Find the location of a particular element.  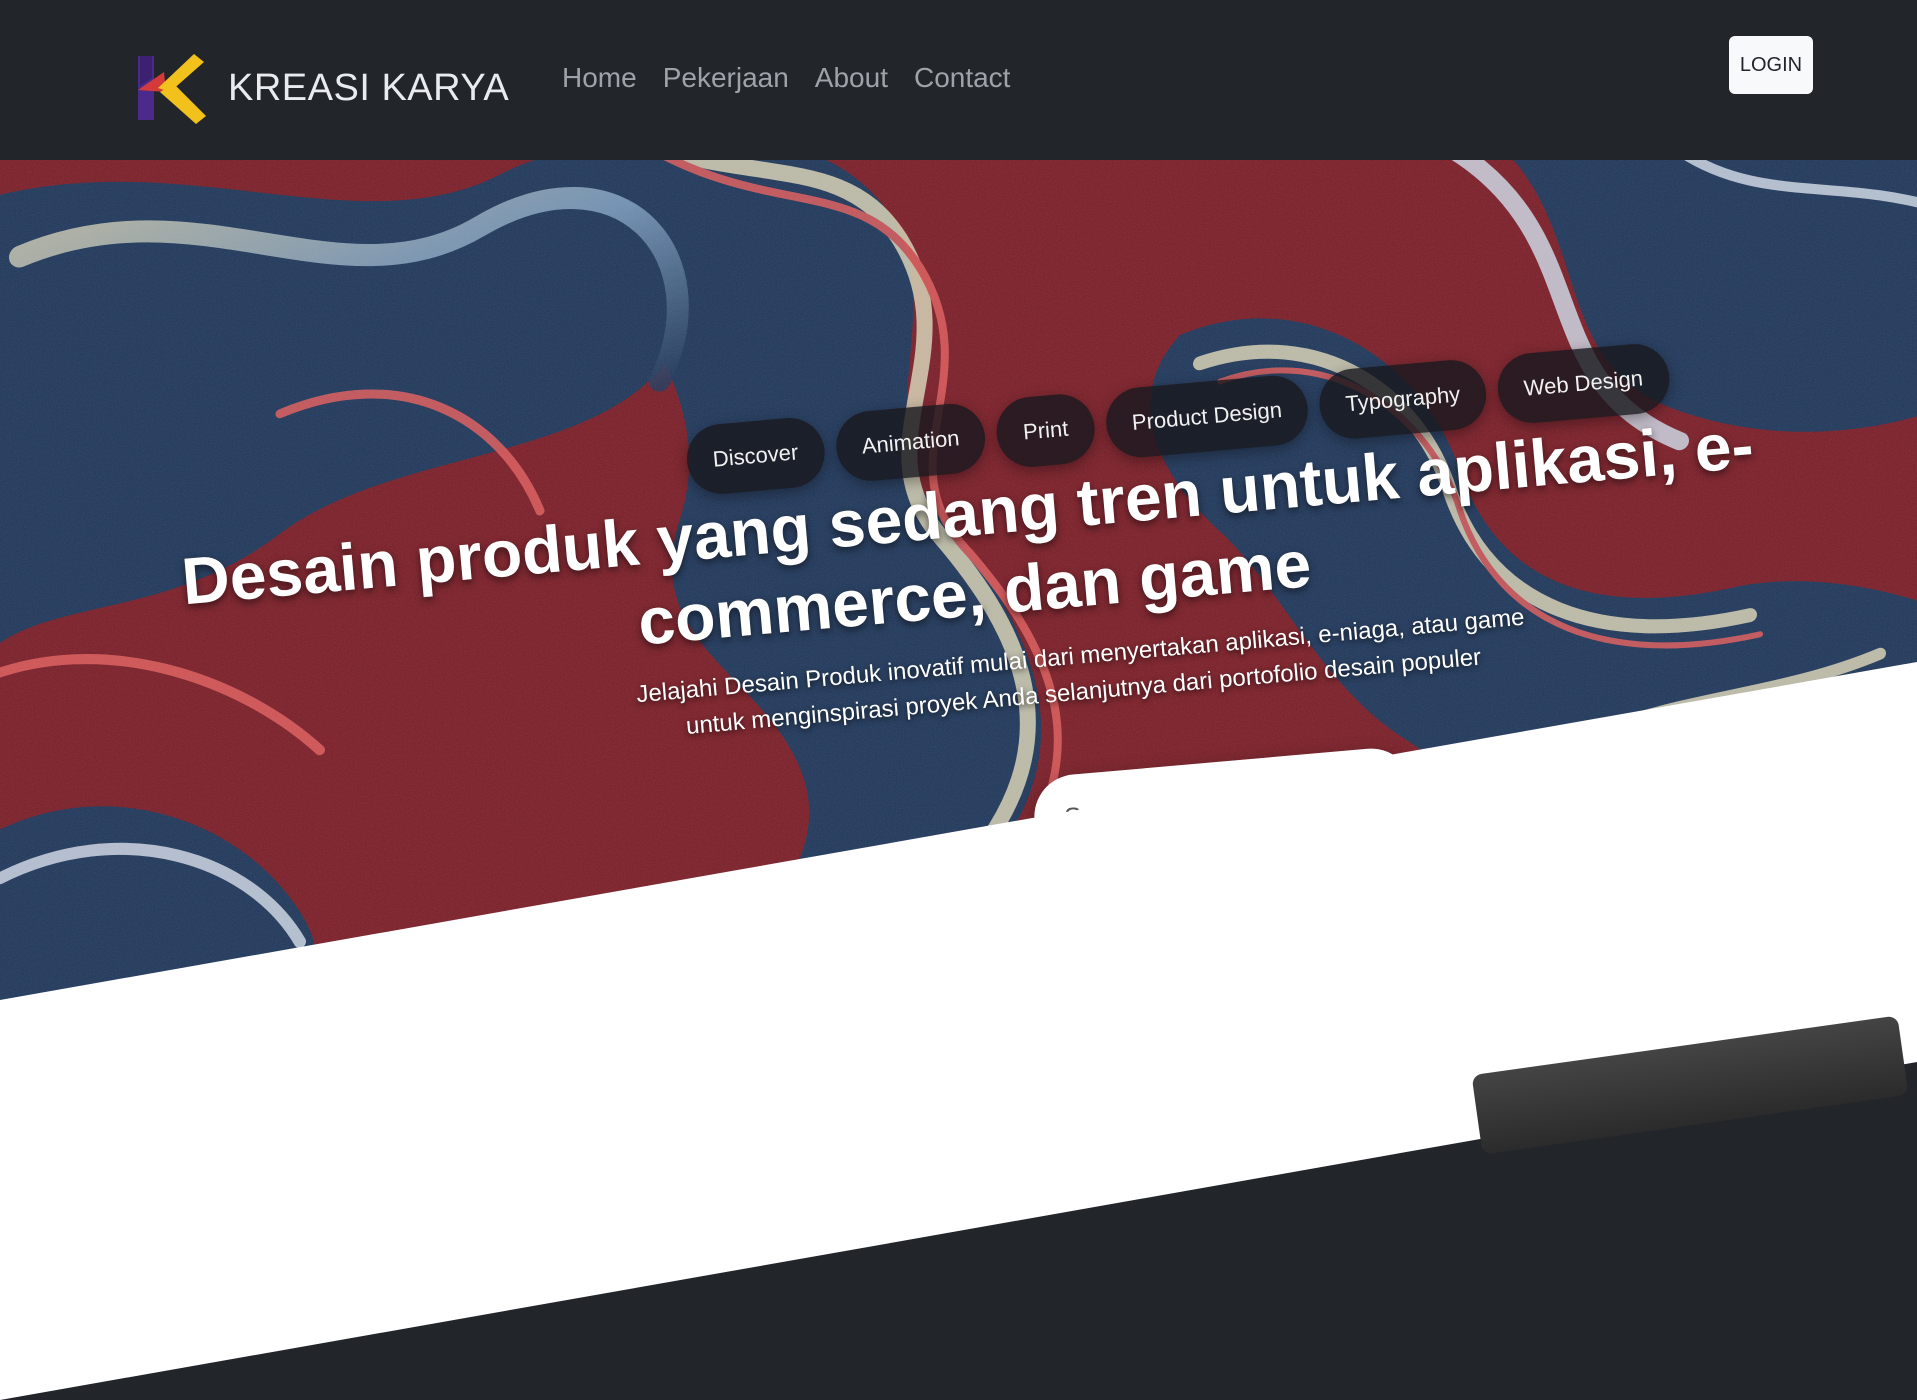

nav-link-pekerjaan: Pekerjaan is located at coordinates (726, 78).